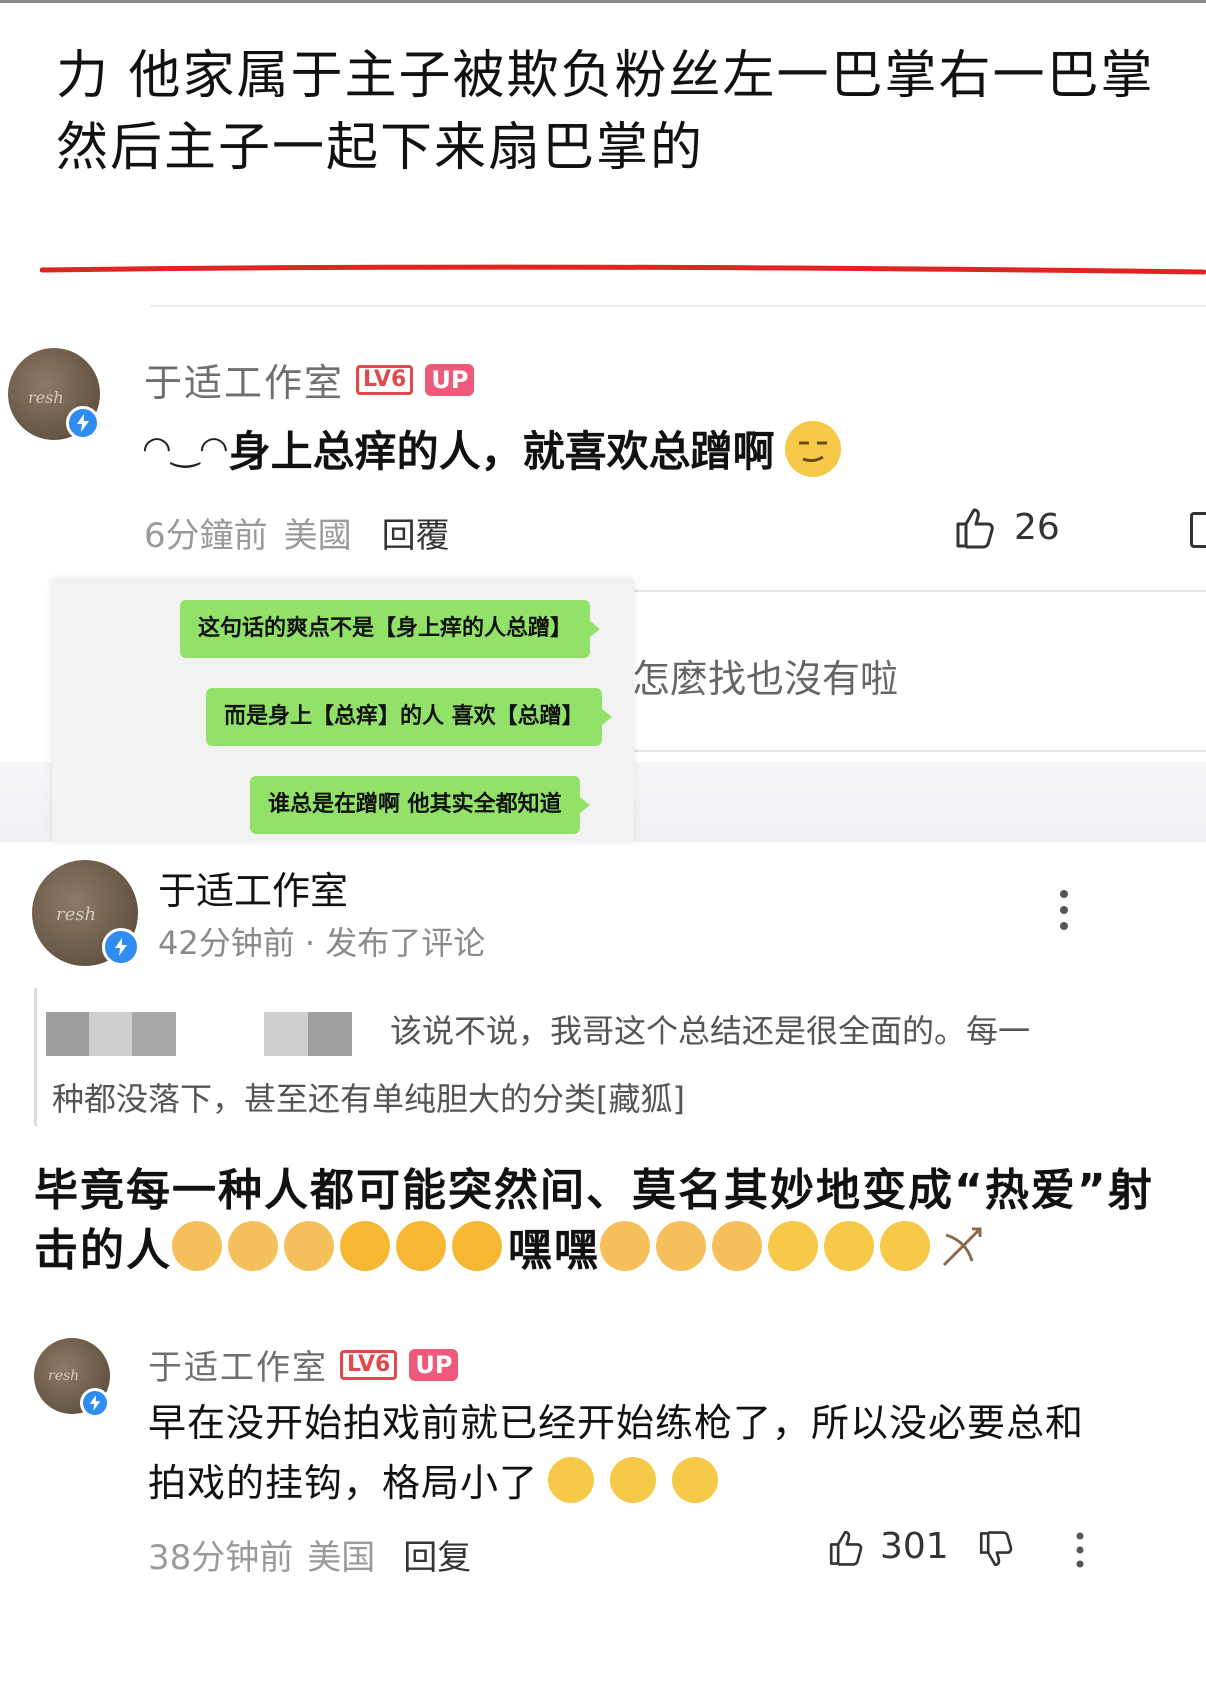 Image resolution: width=1206 pixels, height=1681 pixels. What do you see at coordinates (341, 1558) in the screenshot?
I see `location: 美国` at bounding box center [341, 1558].